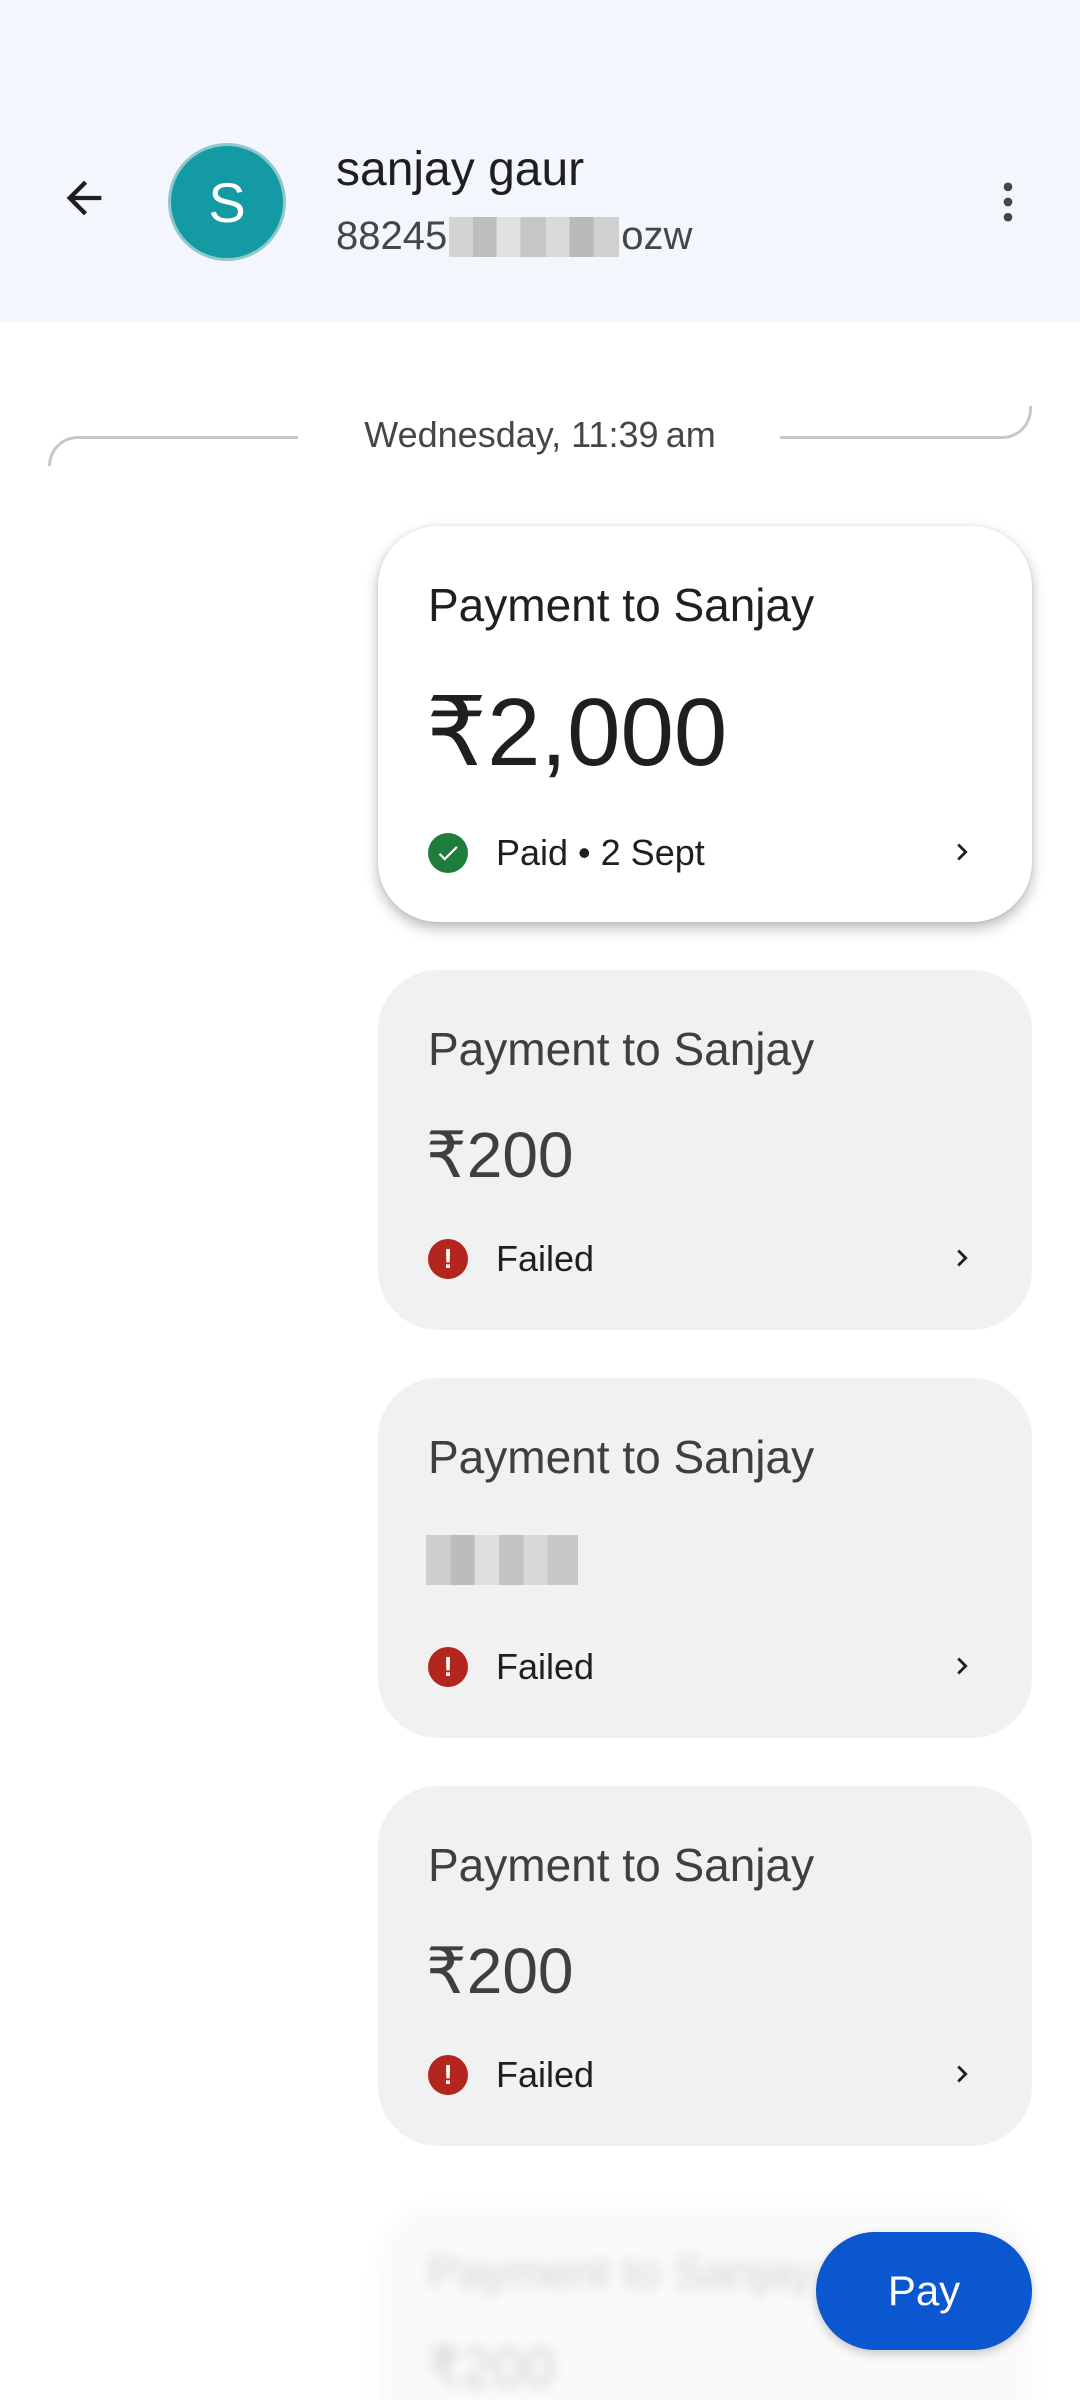 The image size is (1080, 2400). I want to click on date-divider-text: Wednesday, 11:39 am, so click(540, 434).